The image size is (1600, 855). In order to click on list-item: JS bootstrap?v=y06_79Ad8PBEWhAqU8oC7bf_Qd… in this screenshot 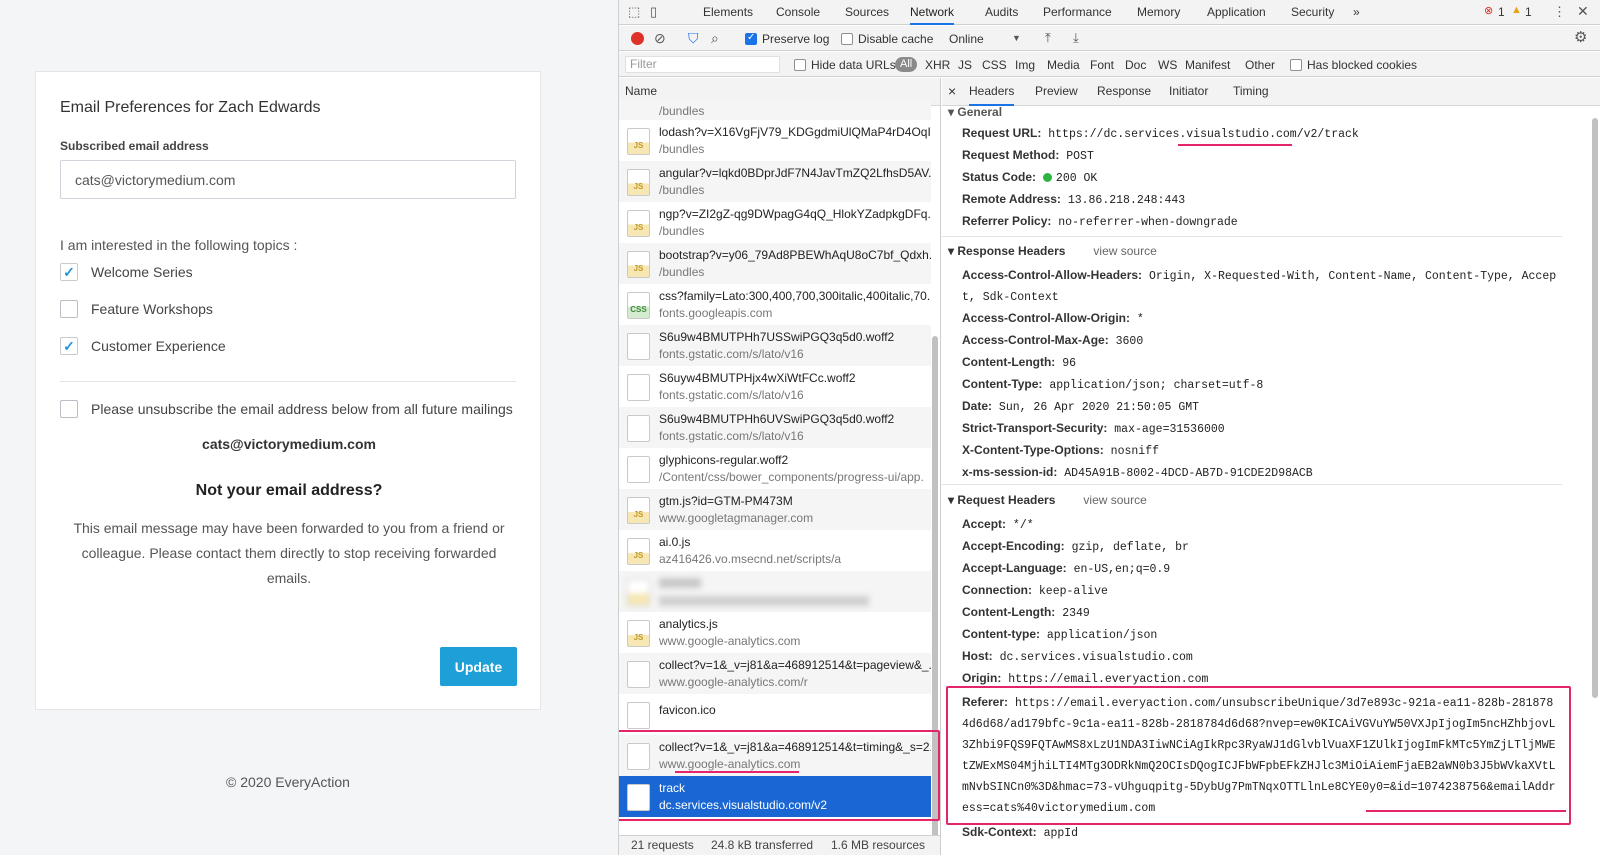, I will do `click(775, 263)`.